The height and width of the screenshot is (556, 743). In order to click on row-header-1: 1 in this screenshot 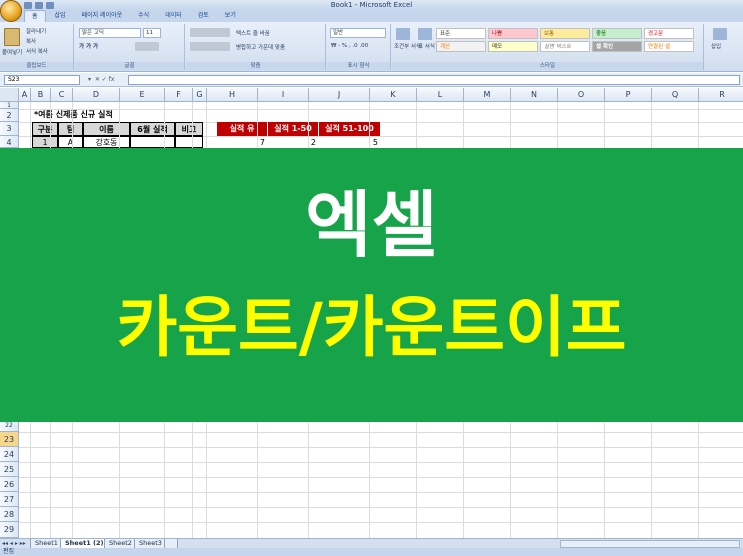, I will do `click(9, 105)`.